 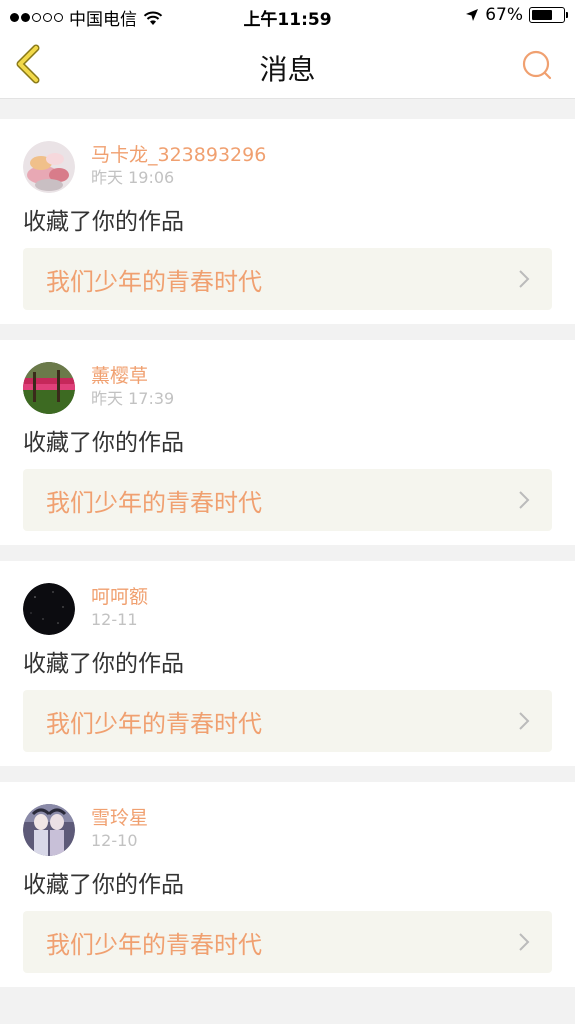 What do you see at coordinates (133, 177) in the screenshot?
I see `timestamp: 昨天 19:06` at bounding box center [133, 177].